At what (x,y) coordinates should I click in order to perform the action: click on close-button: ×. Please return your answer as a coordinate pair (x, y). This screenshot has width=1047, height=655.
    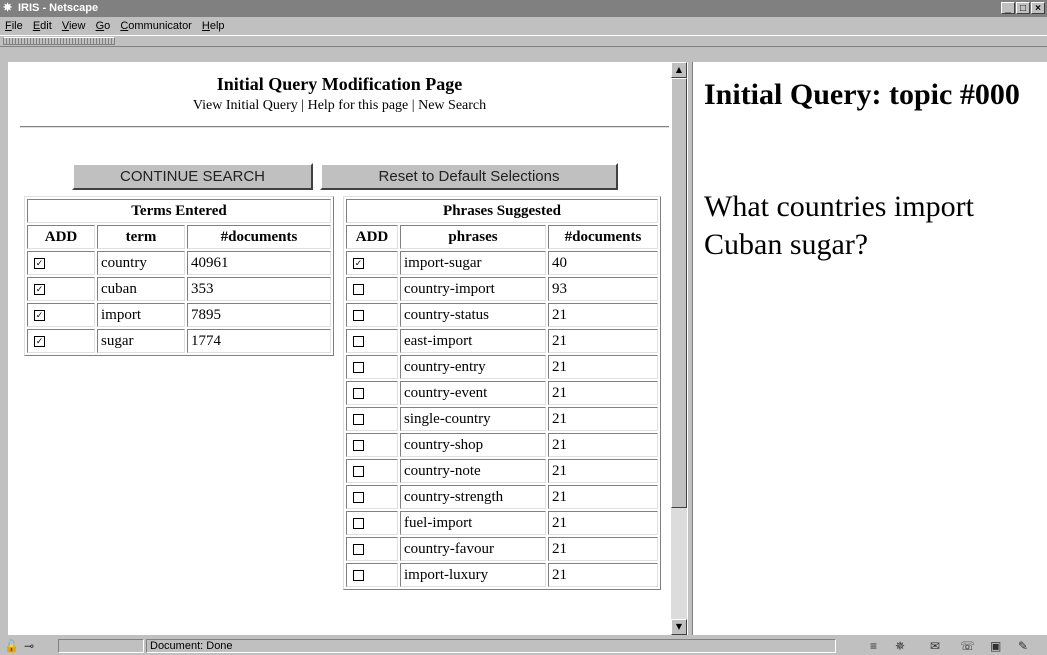
    Looking at the image, I should click on (1038, 8).